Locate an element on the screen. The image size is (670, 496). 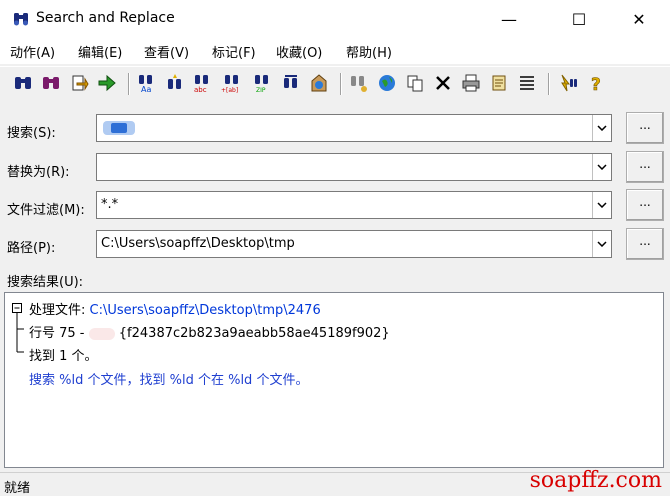
filter-combobox: *.* is located at coordinates (354, 205).